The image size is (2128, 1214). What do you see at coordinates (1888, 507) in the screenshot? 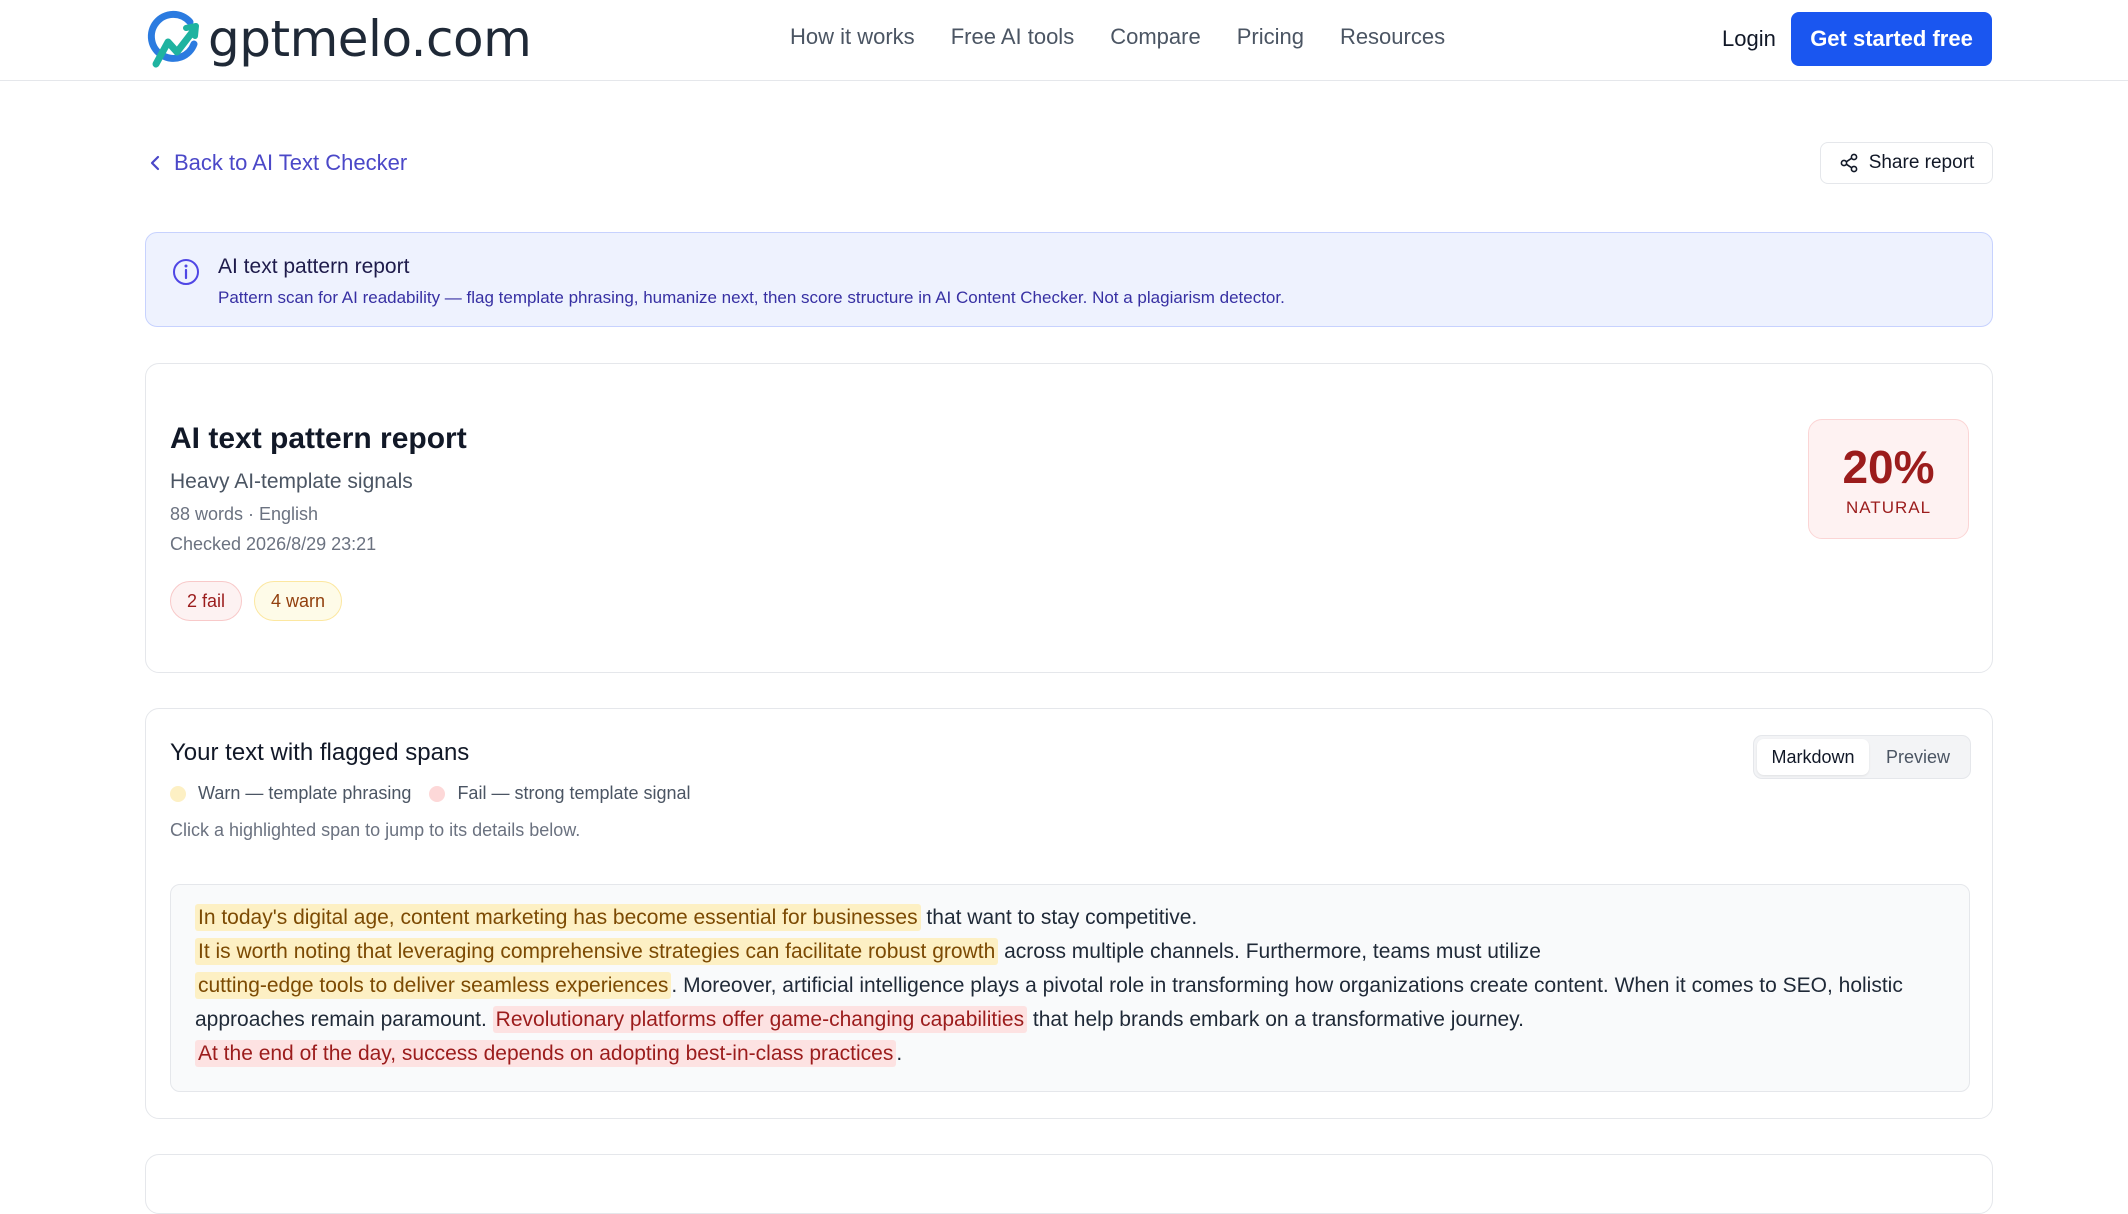
I see `score-label: NATURAL` at bounding box center [1888, 507].